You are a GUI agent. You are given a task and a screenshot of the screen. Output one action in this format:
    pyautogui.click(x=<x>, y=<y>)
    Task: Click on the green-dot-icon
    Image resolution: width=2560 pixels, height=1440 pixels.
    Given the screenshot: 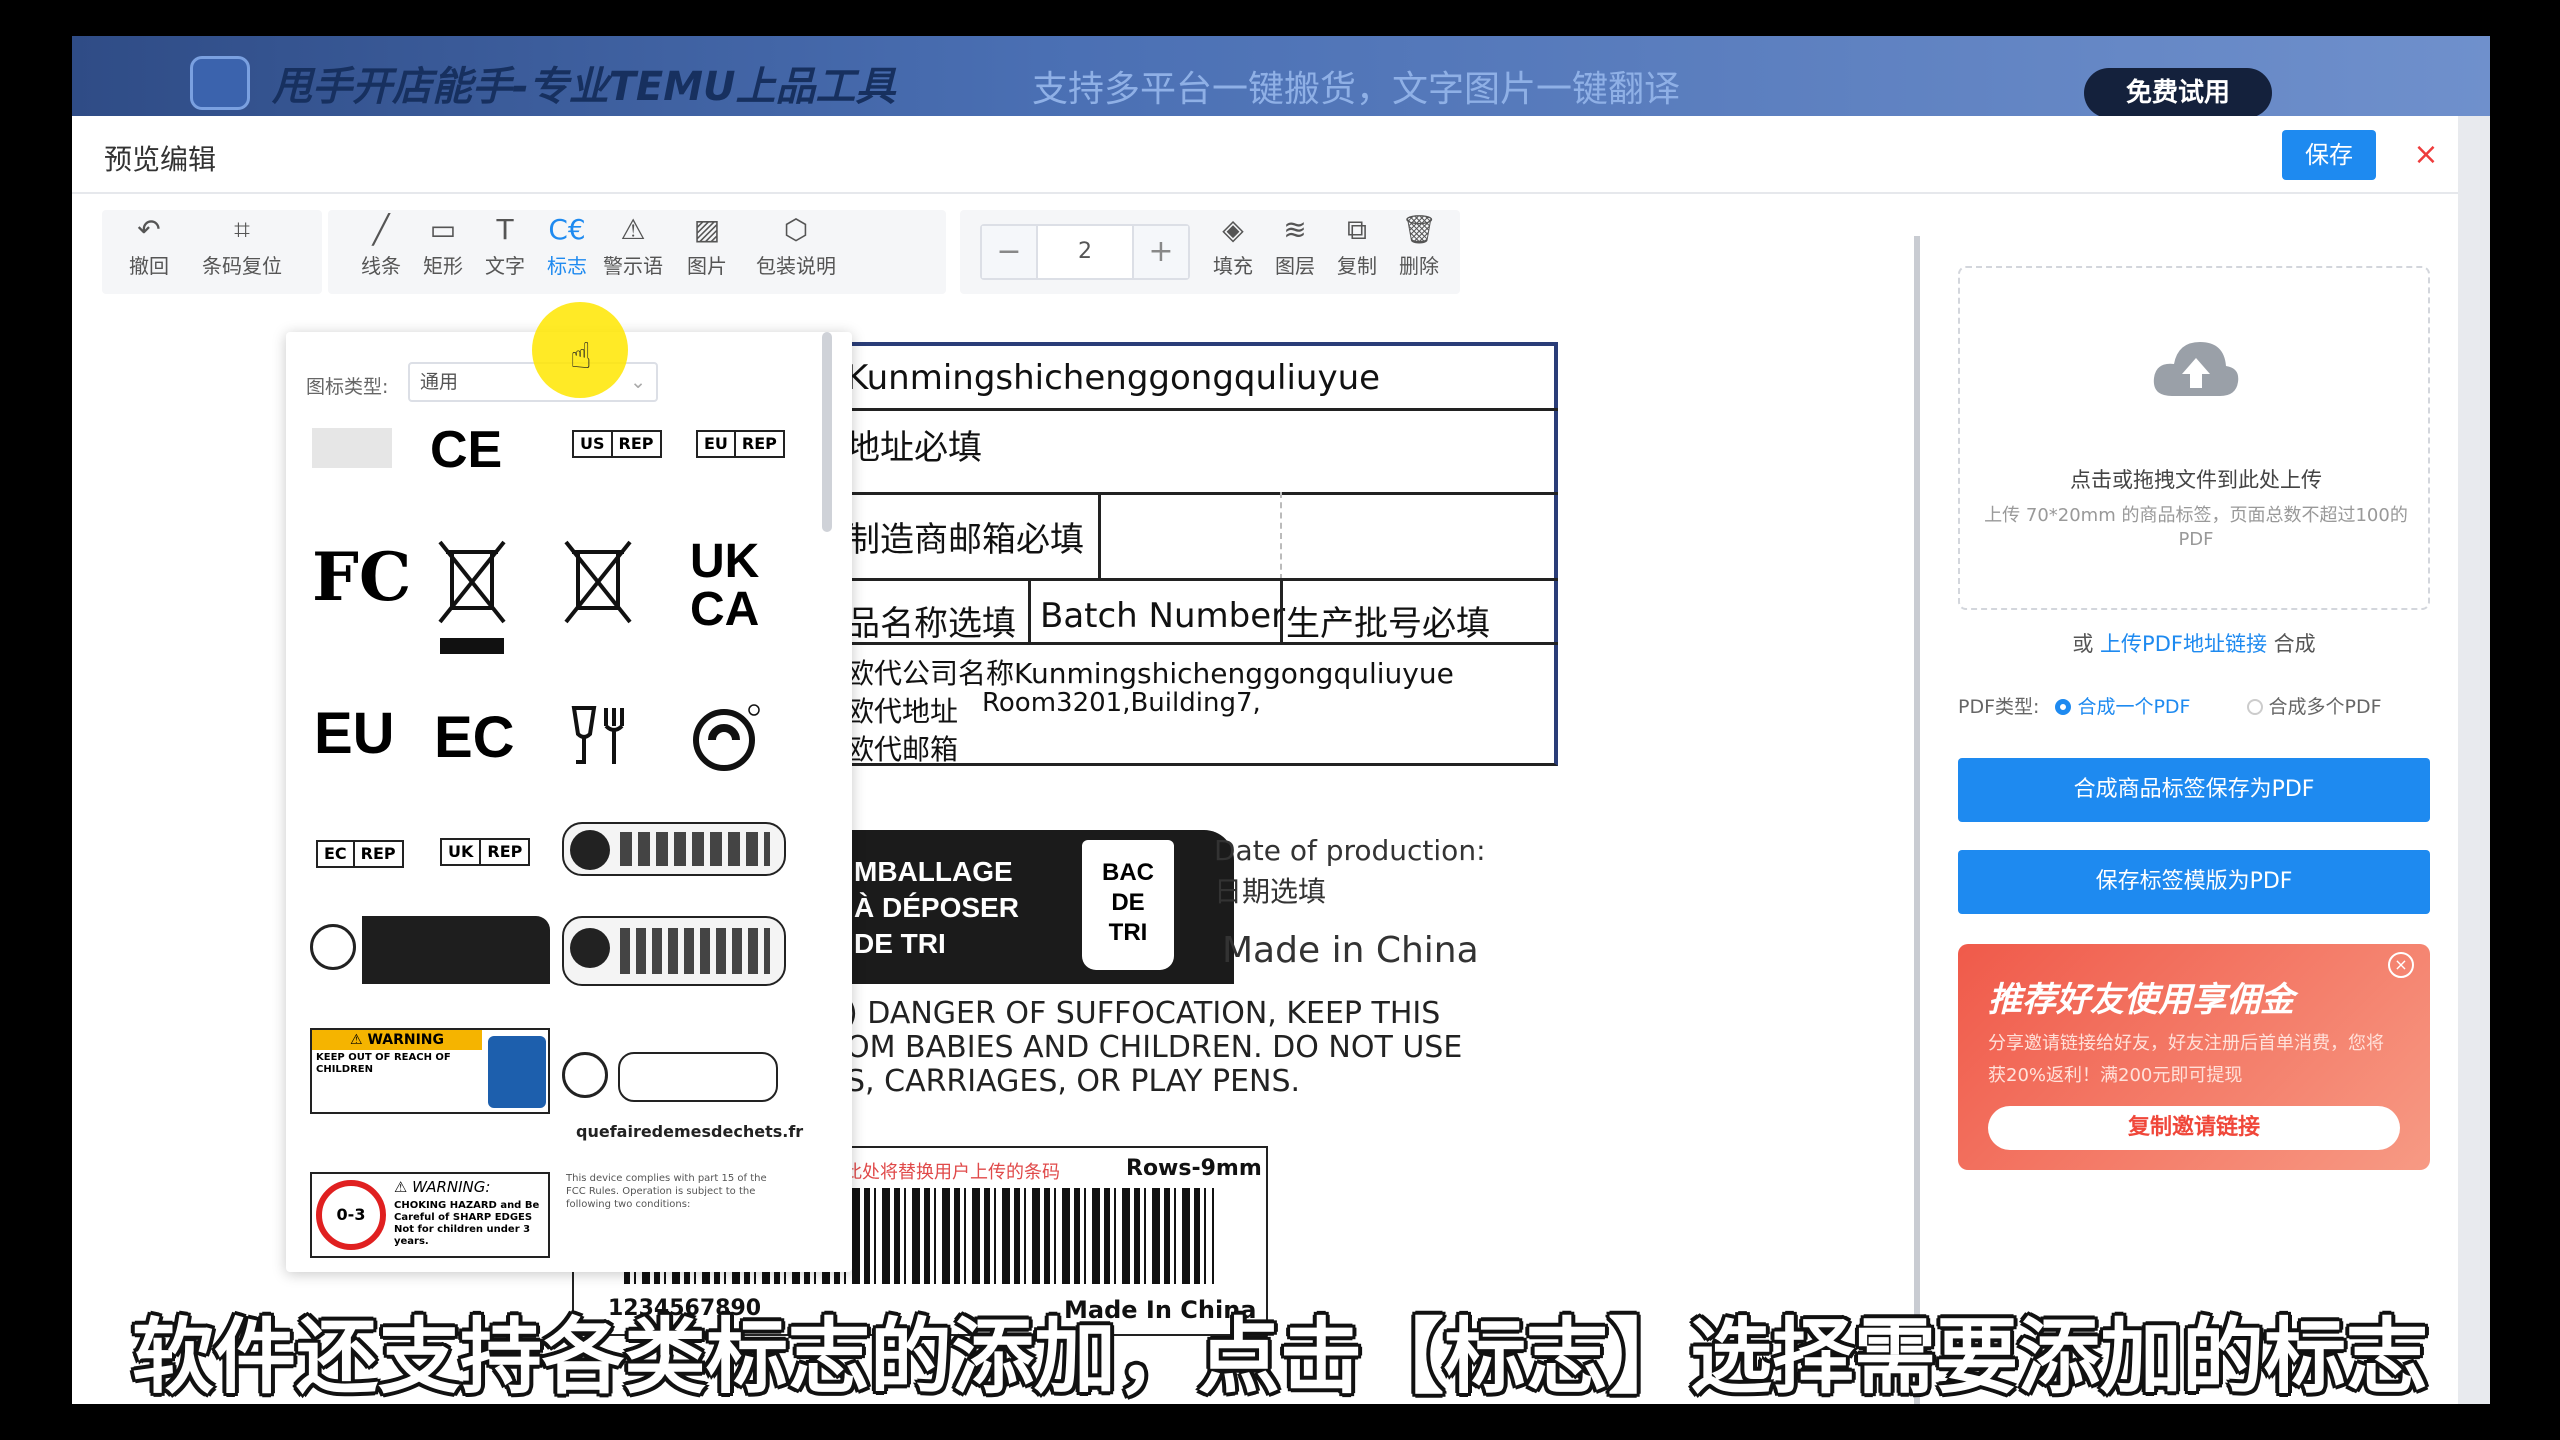 What is the action you would take?
    pyautogui.click(x=727, y=737)
    